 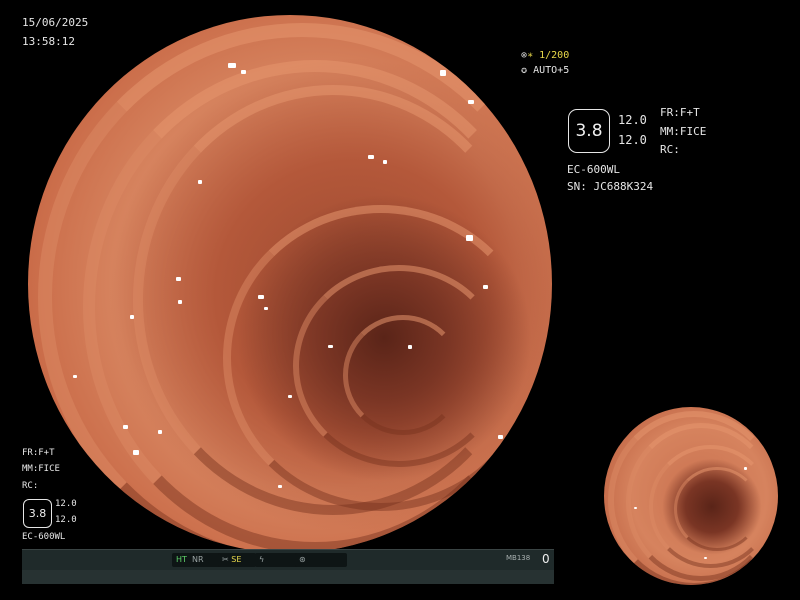 What do you see at coordinates (683, 131) in the screenshot?
I see `mm-mode: MM:FICE` at bounding box center [683, 131].